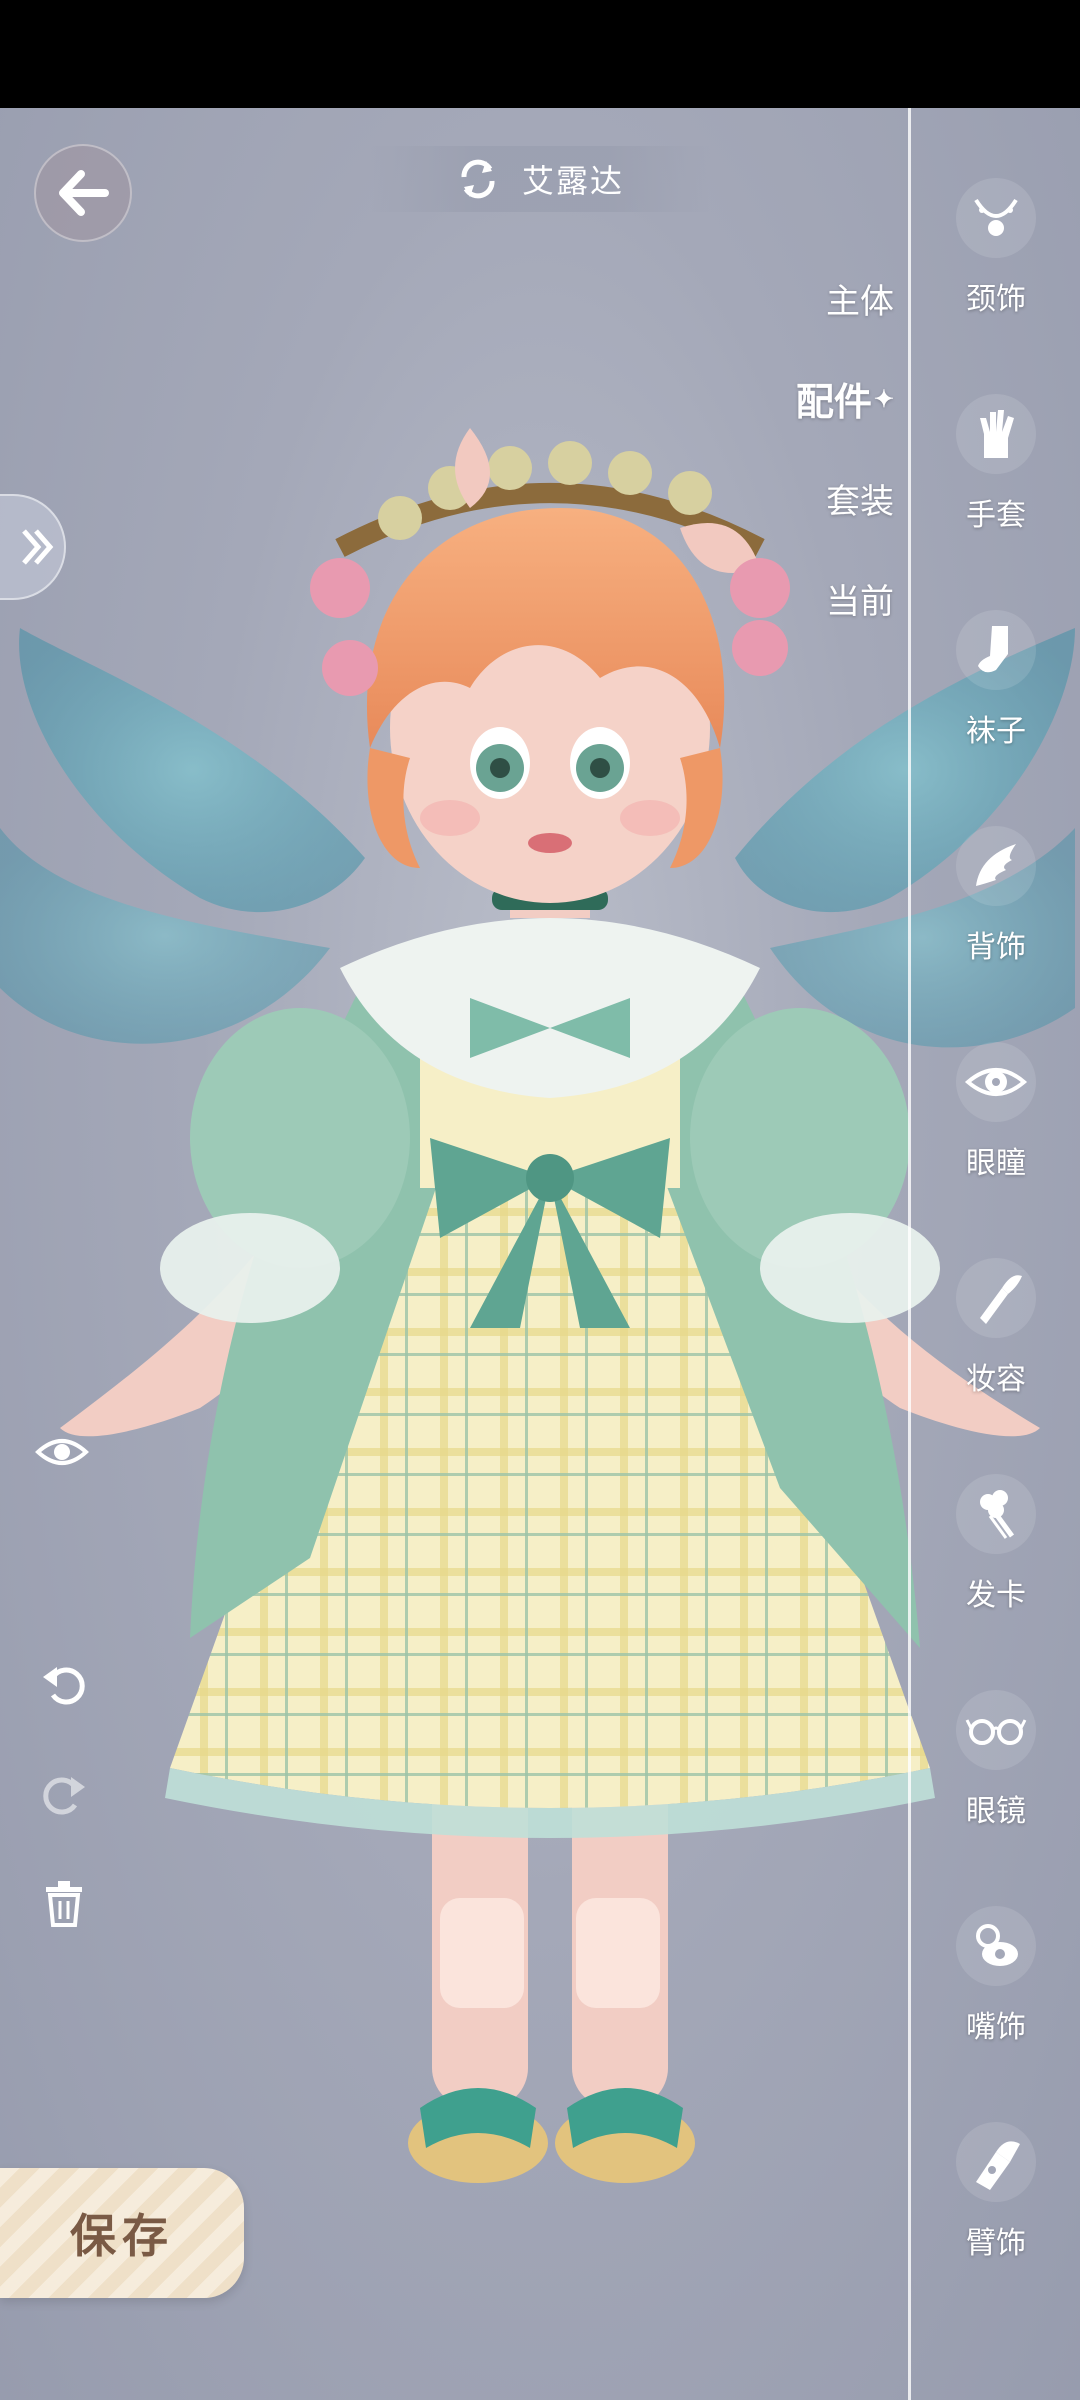 This screenshot has width=1080, height=2400. What do you see at coordinates (860, 598) in the screenshot?
I see `tab-current: 当前` at bounding box center [860, 598].